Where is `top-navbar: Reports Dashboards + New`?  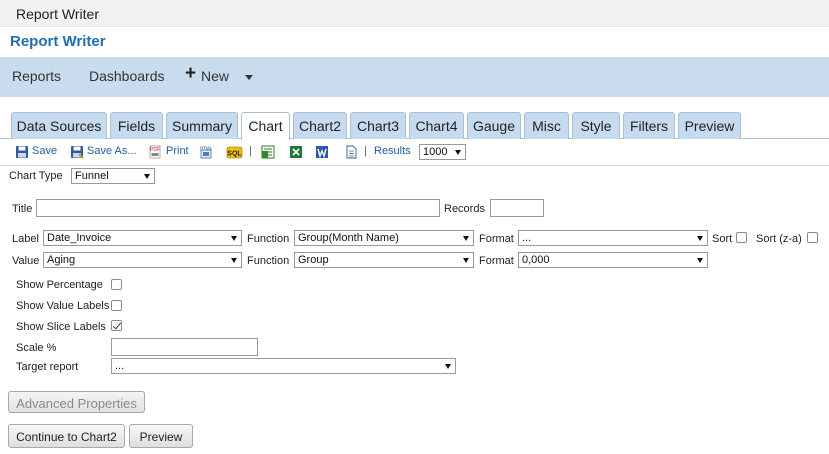 top-navbar: Reports Dashboards + New is located at coordinates (414, 77).